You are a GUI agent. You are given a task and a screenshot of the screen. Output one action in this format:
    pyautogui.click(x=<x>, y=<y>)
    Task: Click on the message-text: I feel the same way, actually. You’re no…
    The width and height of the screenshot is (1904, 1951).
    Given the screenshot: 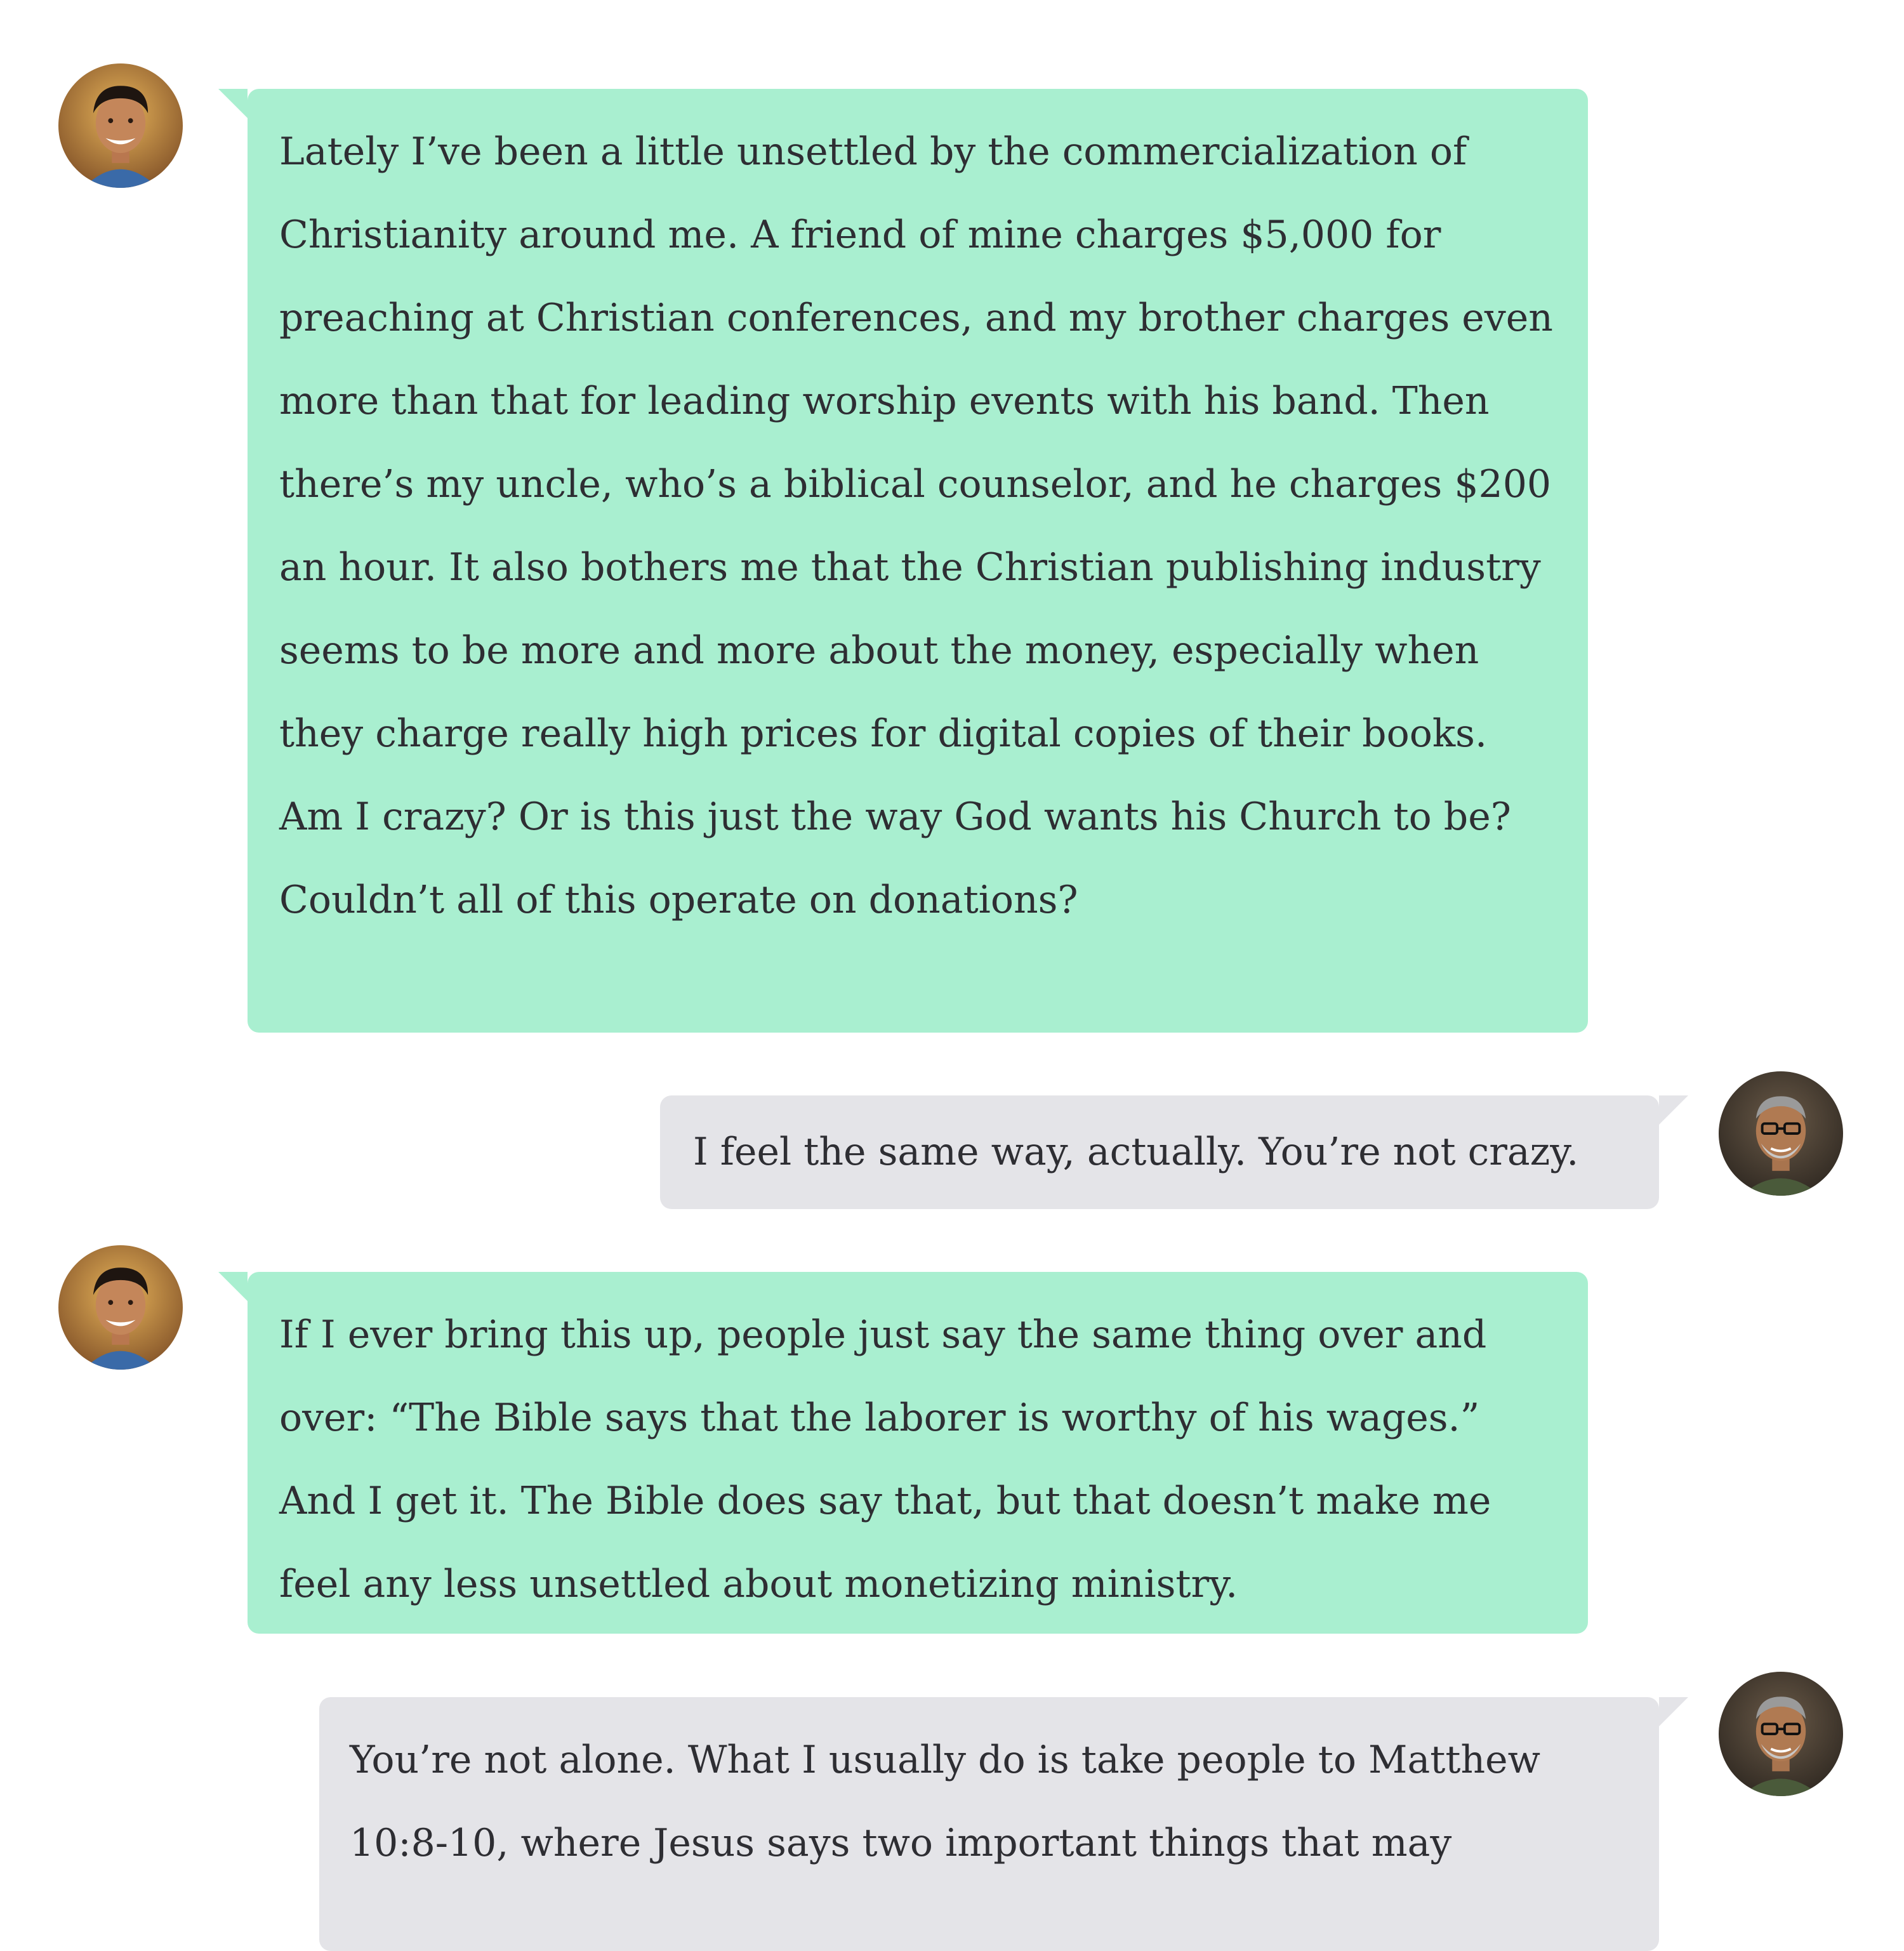 What is the action you would take?
    pyautogui.click(x=1136, y=1152)
    